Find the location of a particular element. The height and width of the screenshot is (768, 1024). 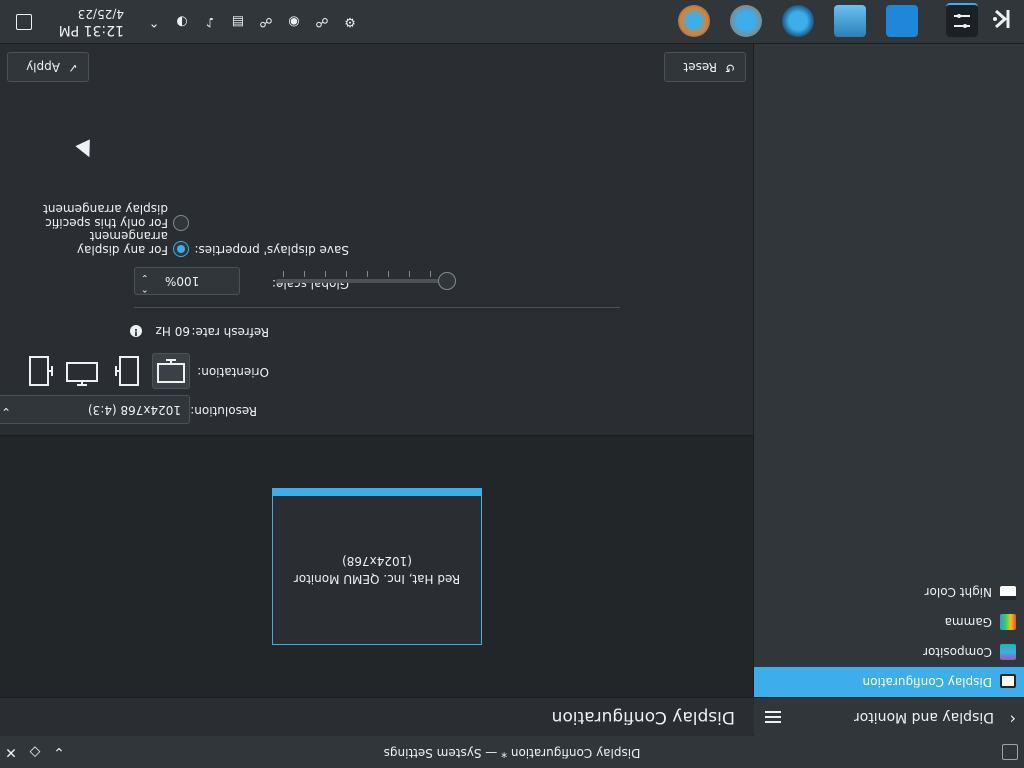

checkmark-icon: ✓ is located at coordinates (72, 68).